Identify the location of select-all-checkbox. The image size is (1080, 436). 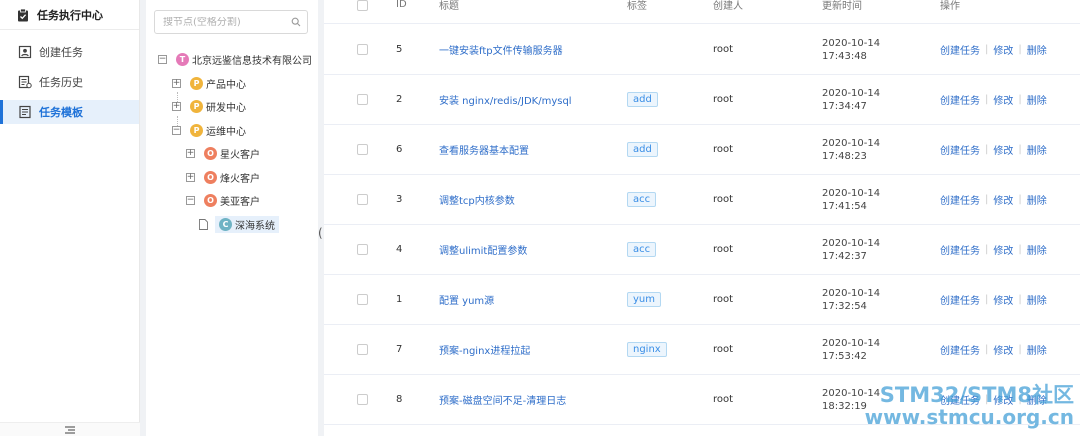
(362, 8).